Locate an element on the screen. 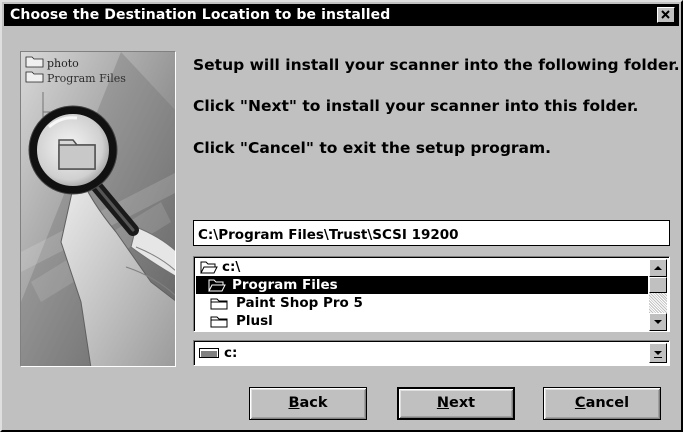  drive-icon is located at coordinates (209, 353).